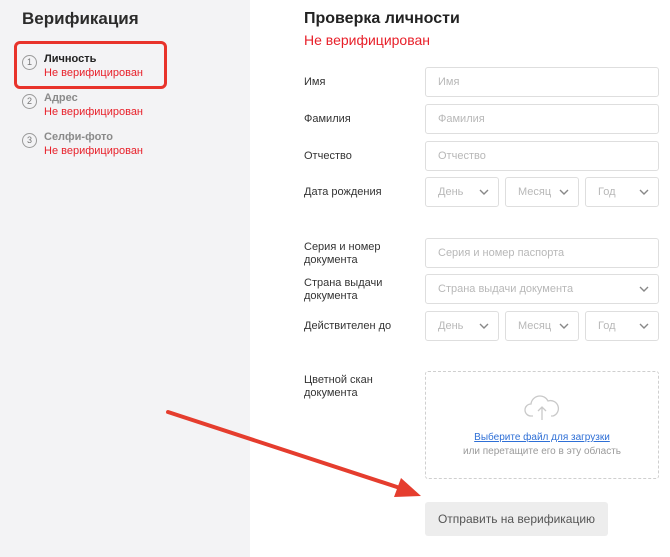 The image size is (670, 557). I want to click on country-select: Страна выдачи документа, so click(542, 289).